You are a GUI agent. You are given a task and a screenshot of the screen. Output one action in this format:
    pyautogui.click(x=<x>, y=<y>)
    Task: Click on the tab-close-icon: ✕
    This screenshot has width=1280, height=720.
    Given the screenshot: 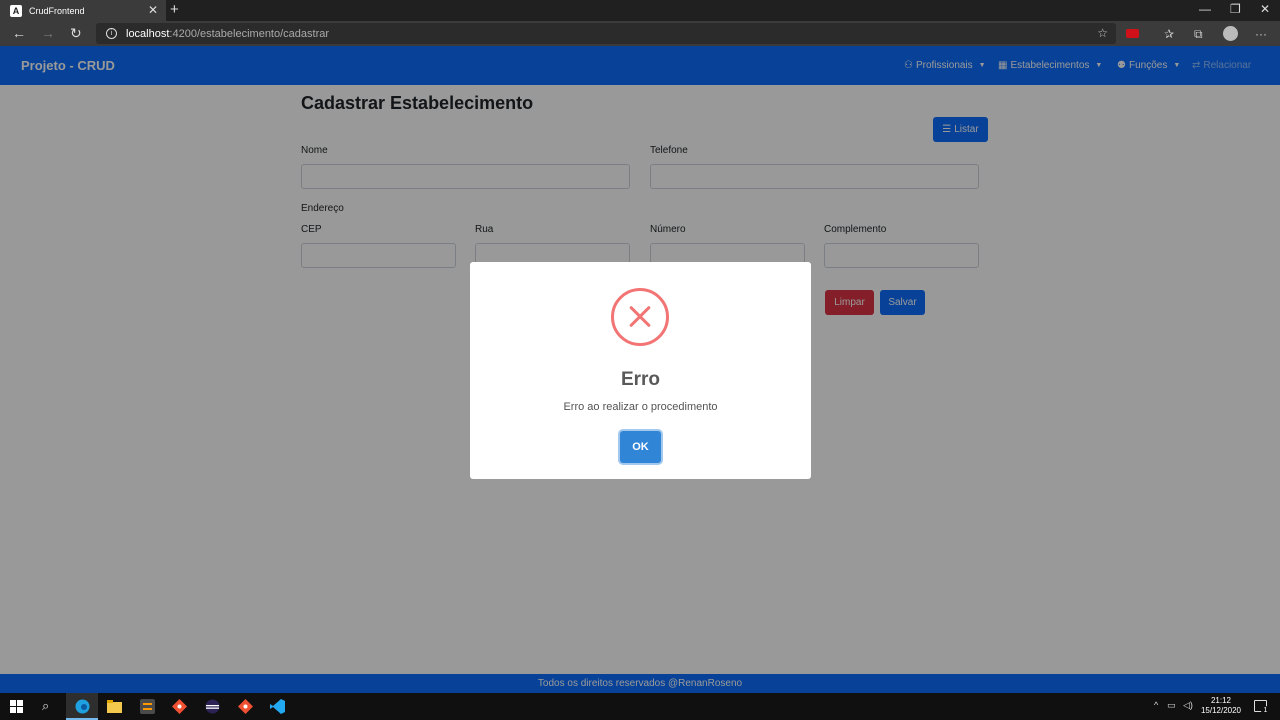 What is the action you would take?
    pyautogui.click(x=153, y=10)
    